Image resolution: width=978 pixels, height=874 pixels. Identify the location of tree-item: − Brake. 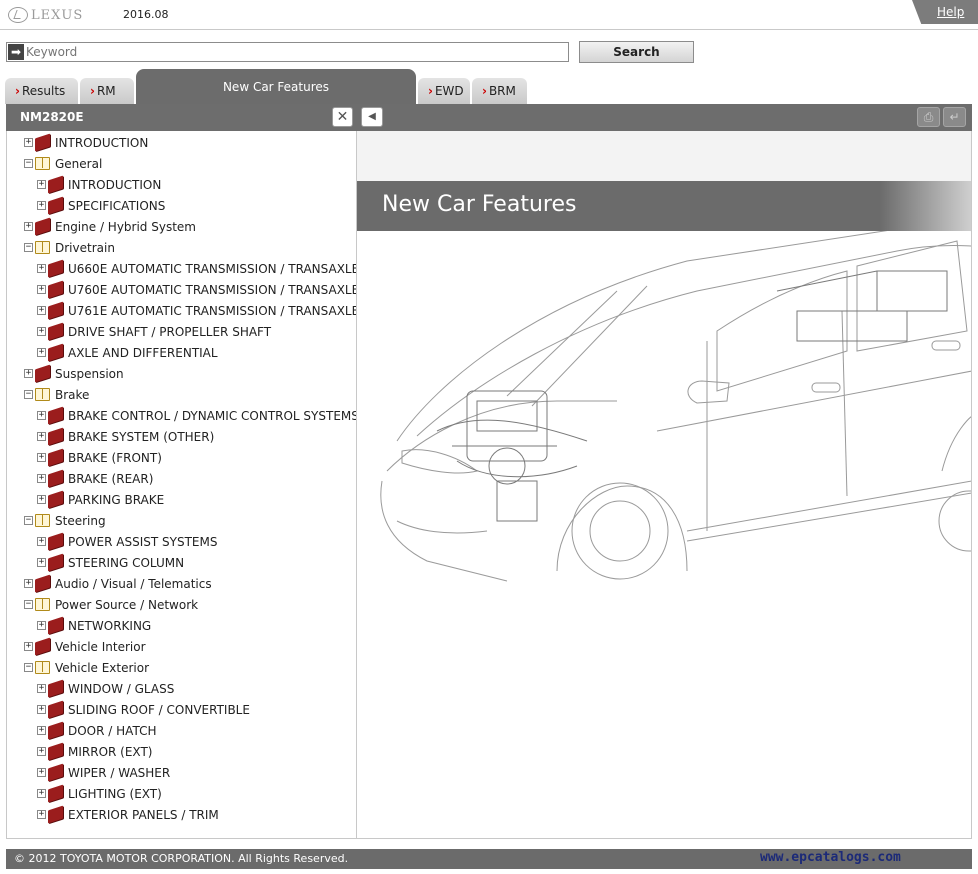
(56, 394).